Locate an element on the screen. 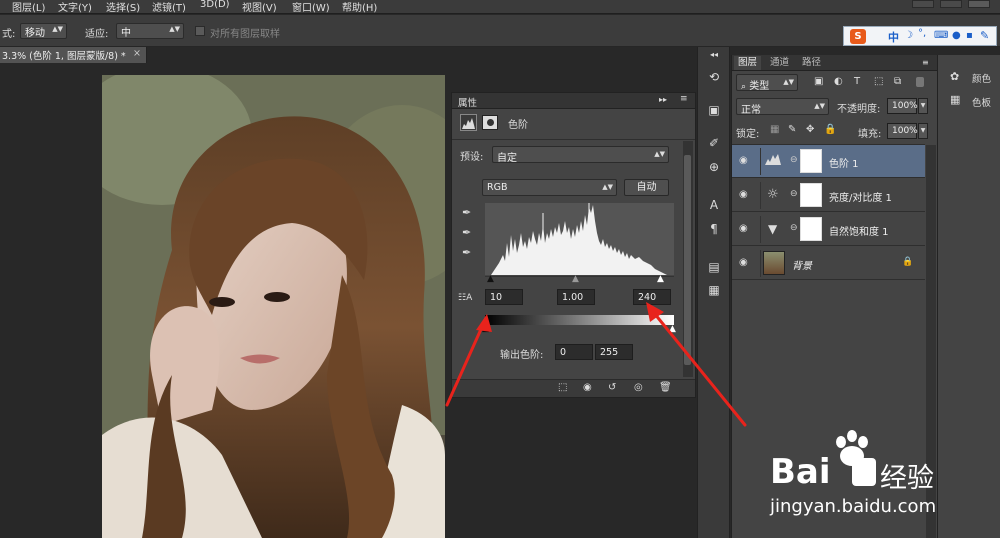 The height and width of the screenshot is (538, 1000). baidu-watermark: Bai 经验 jingyan.baidu.com is located at coordinates (882, 480).